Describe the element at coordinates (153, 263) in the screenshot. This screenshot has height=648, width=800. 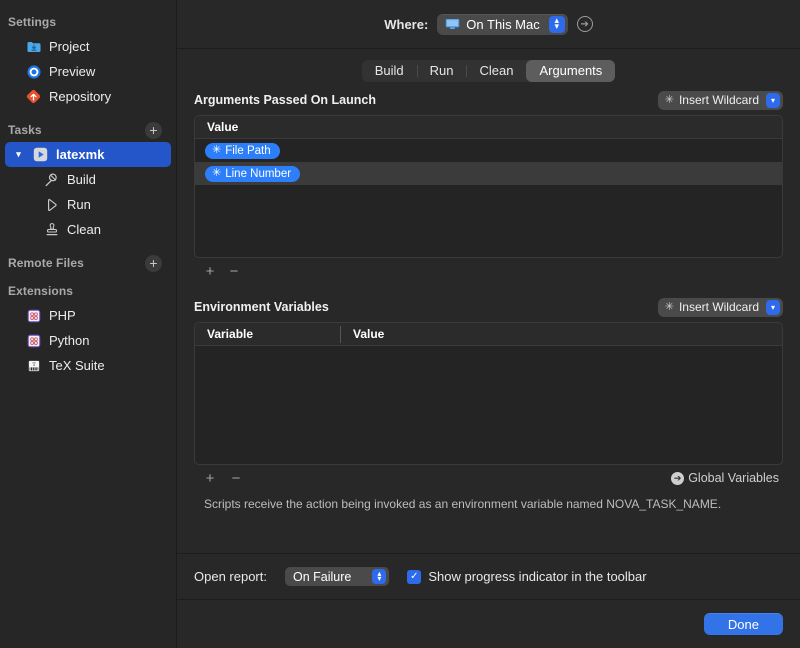
I see `add-remote-file-button: +` at that location.